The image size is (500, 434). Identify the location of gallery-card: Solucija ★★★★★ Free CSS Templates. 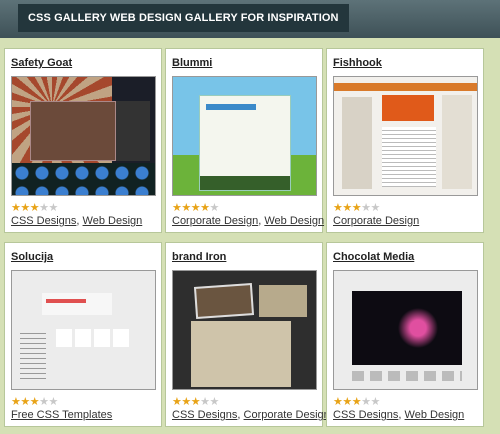
(83, 334).